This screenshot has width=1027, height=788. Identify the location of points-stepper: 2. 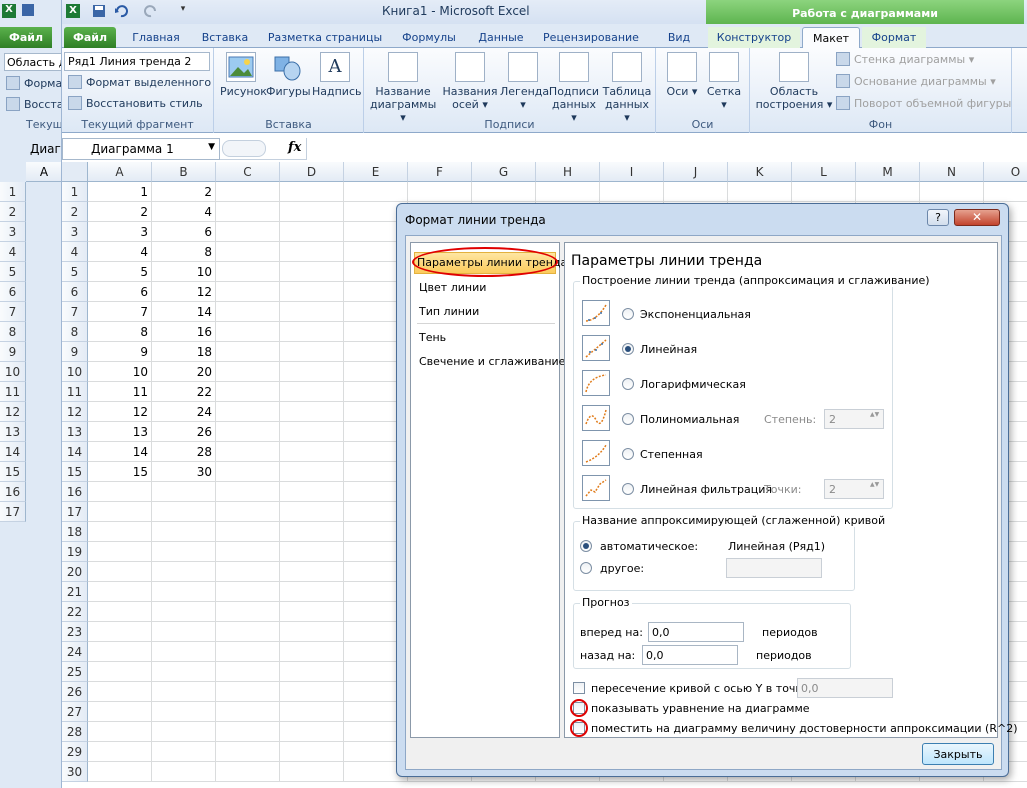
(854, 489).